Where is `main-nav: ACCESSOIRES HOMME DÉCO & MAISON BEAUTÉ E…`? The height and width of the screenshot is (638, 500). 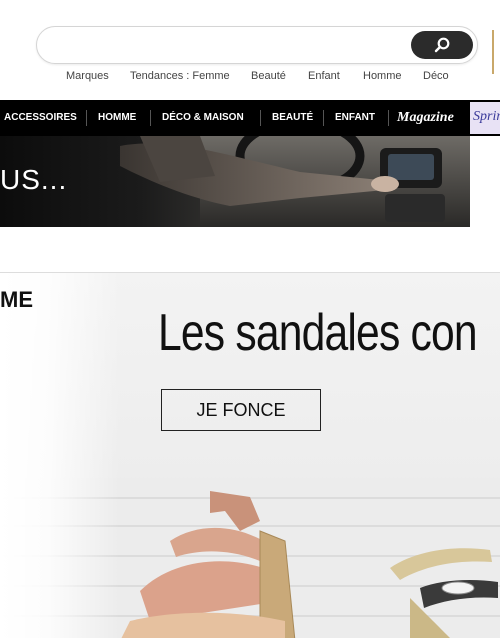 main-nav: ACCESSOIRES HOMME DÉCO & MAISON BEAUTÉ E… is located at coordinates (250, 118).